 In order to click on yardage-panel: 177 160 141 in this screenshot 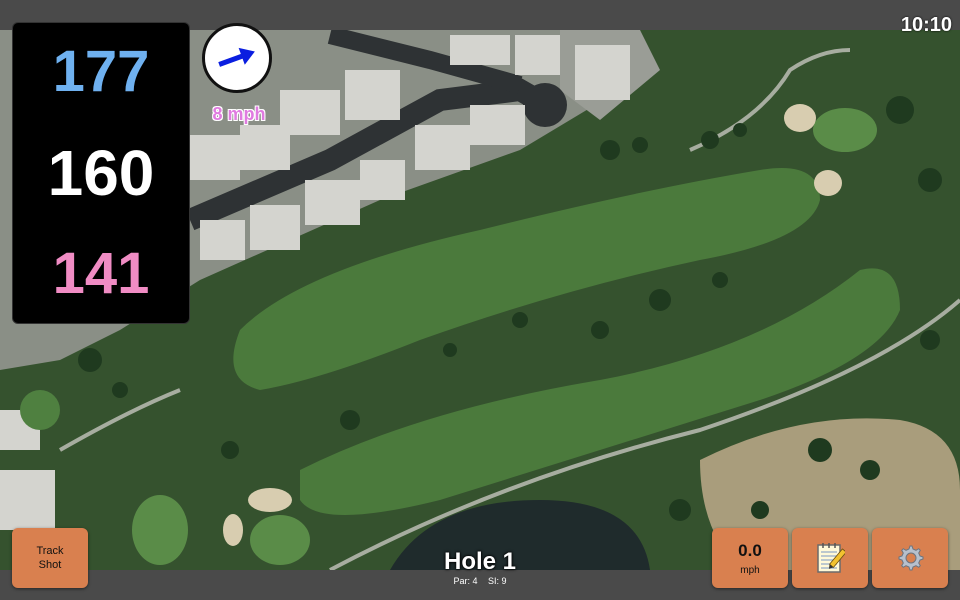, I will do `click(101, 173)`.